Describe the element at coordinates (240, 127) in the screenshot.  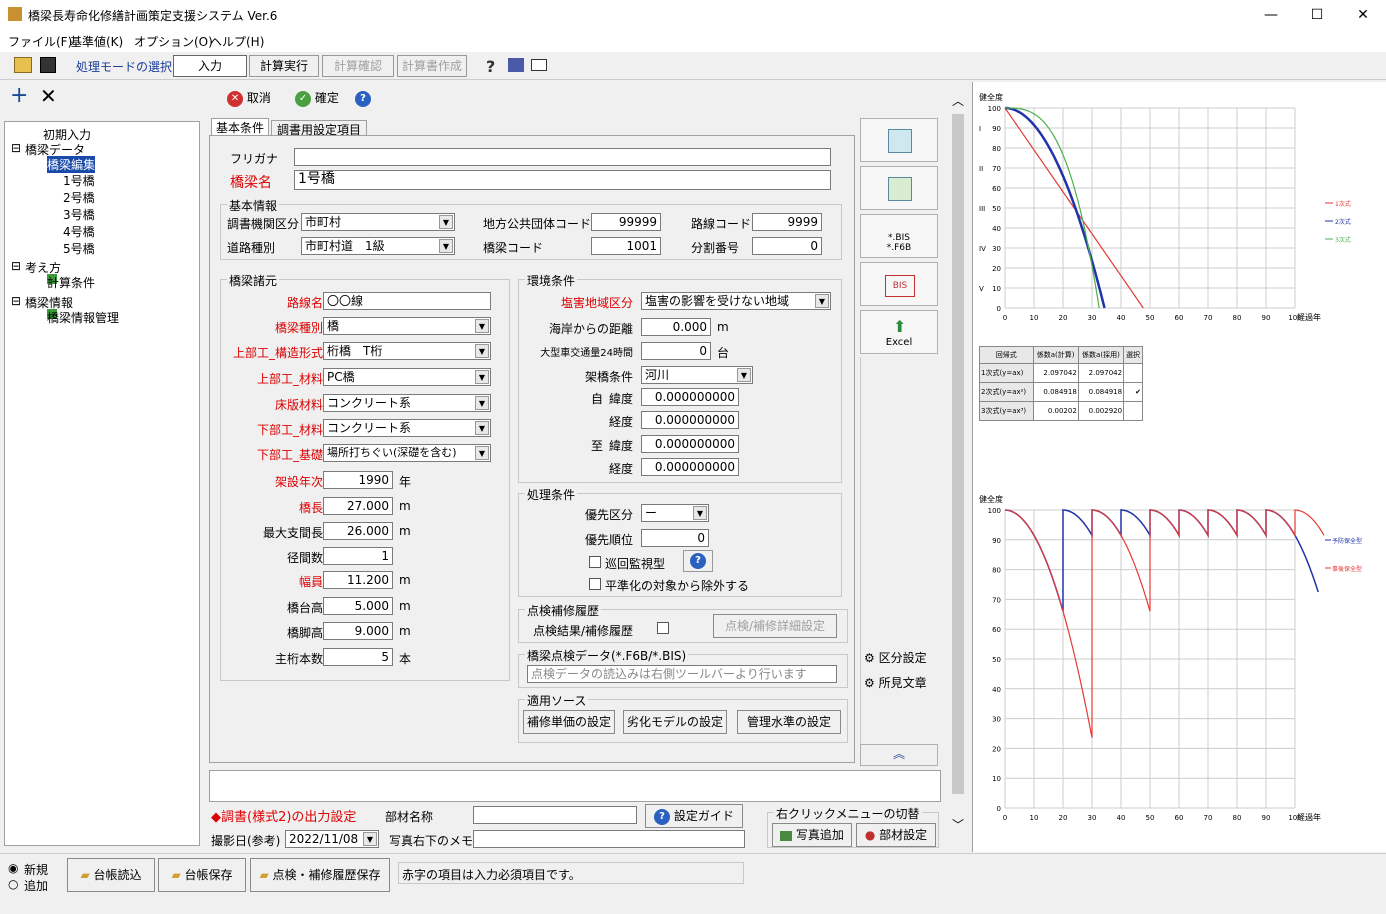
I see `tab-basic: 基本条件` at that location.